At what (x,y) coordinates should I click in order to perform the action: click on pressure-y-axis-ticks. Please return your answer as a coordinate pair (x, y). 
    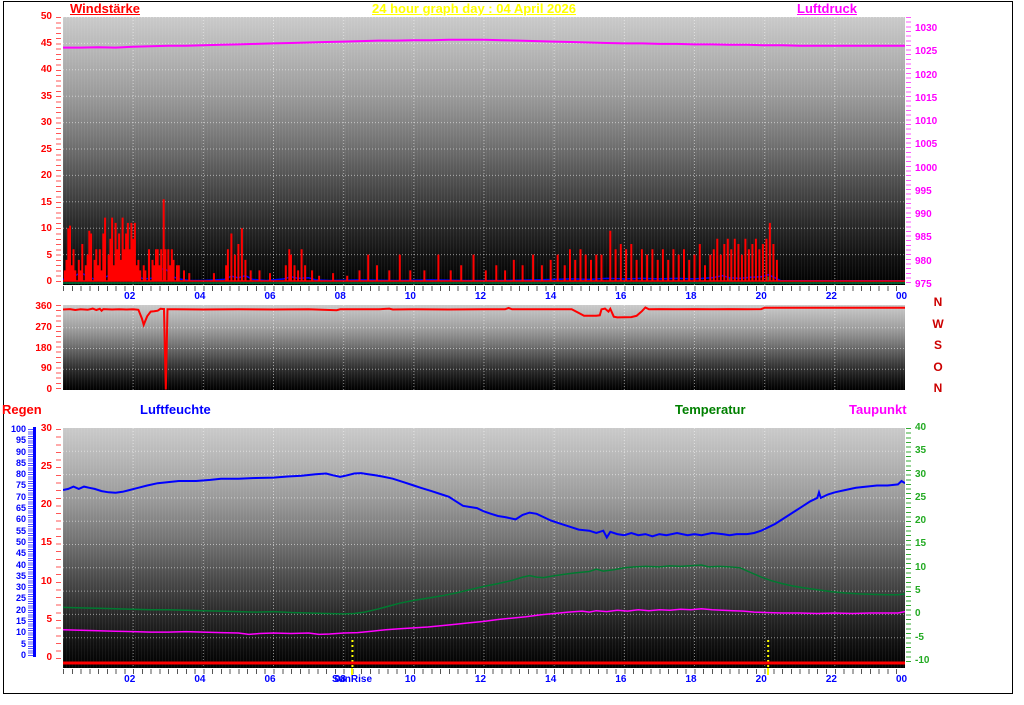
    Looking at the image, I should click on (908, 151).